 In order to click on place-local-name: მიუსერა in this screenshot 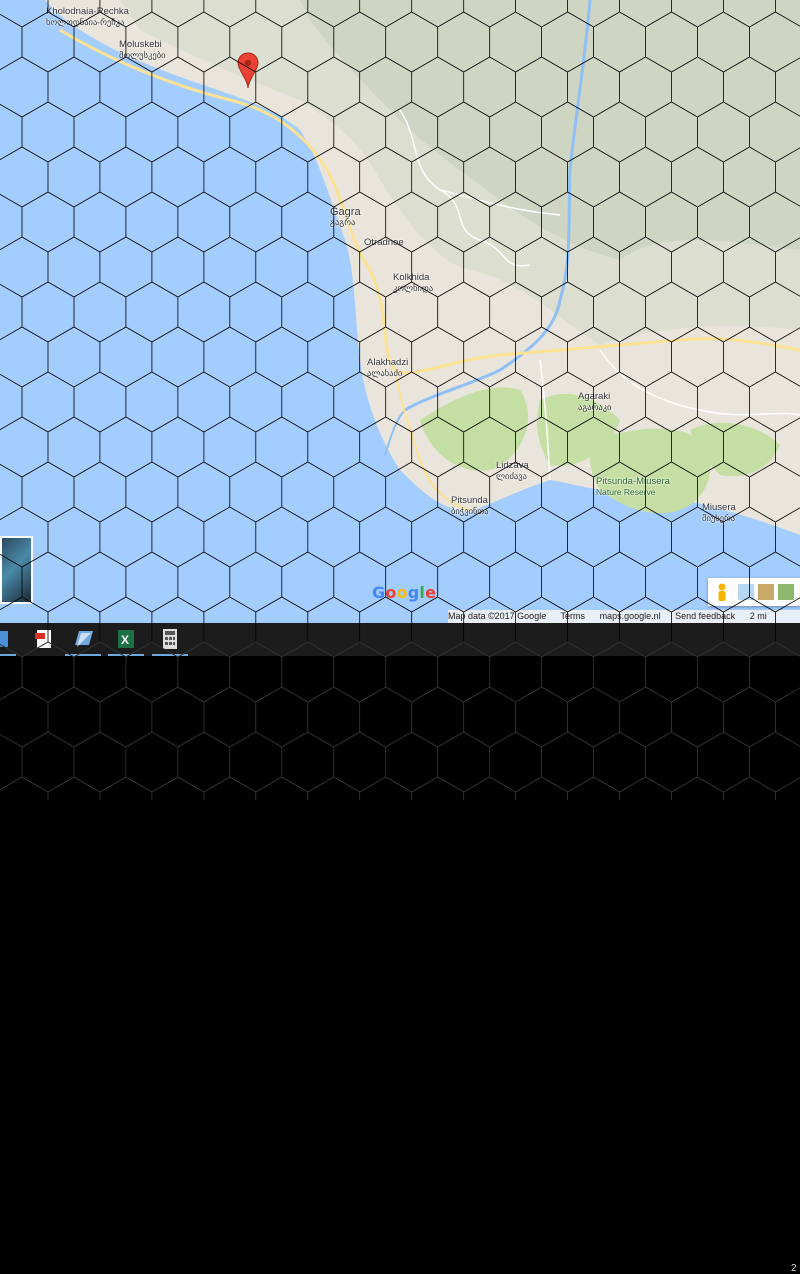, I will do `click(719, 518)`.